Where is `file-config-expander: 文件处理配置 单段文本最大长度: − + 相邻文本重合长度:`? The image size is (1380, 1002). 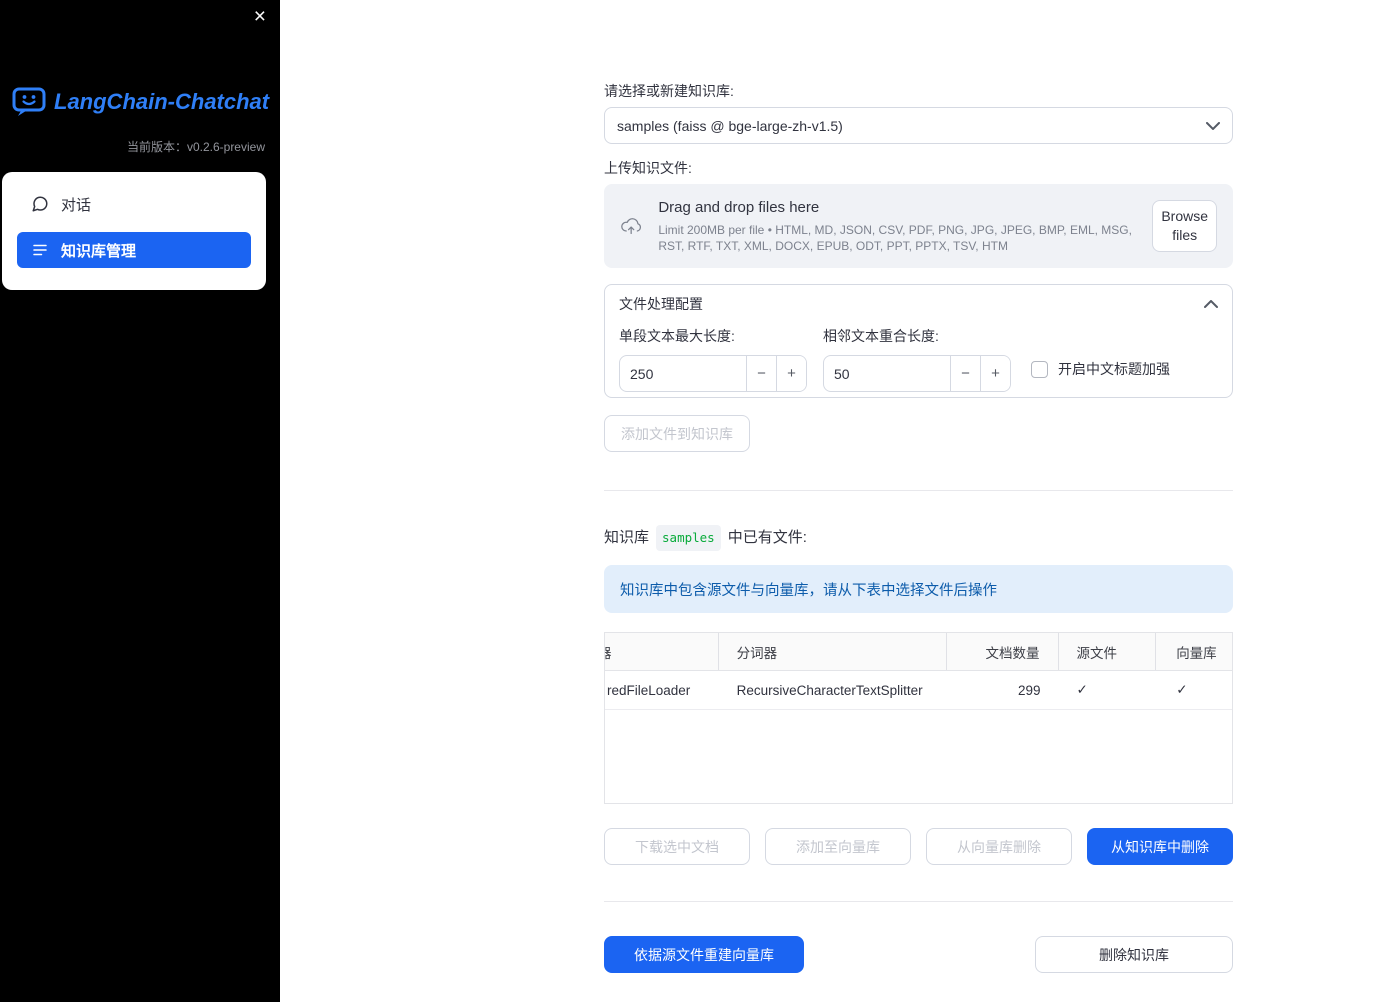
file-config-expander: 文件处理配置 单段文本最大长度: − + 相邻文本重合长度: is located at coordinates (918, 341).